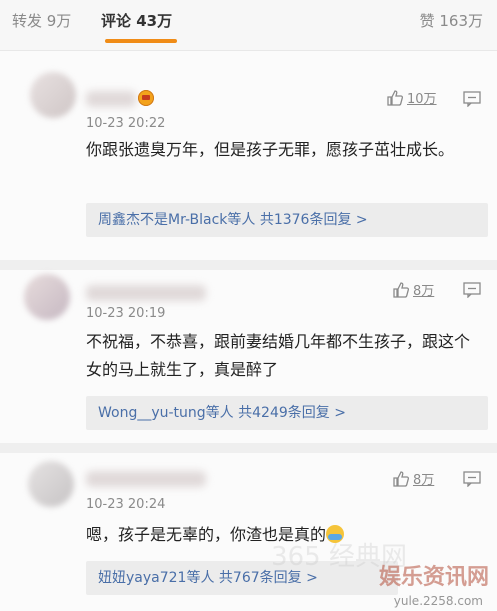 The width and height of the screenshot is (497, 611). I want to click on comment-time: 10-23 20:19, so click(126, 313).